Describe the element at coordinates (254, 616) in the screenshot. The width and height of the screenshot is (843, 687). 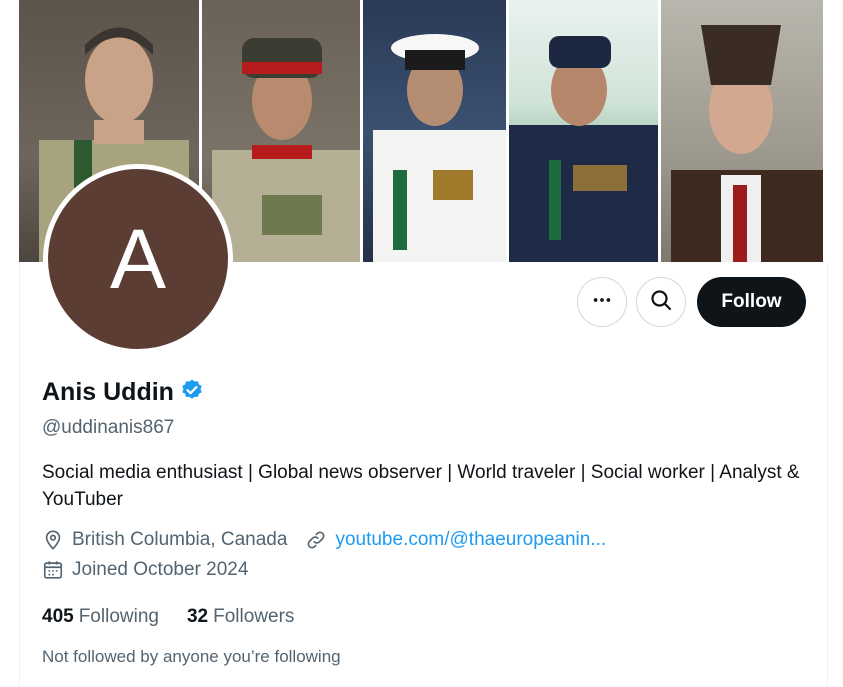
I see `followers-label: Followers` at that location.